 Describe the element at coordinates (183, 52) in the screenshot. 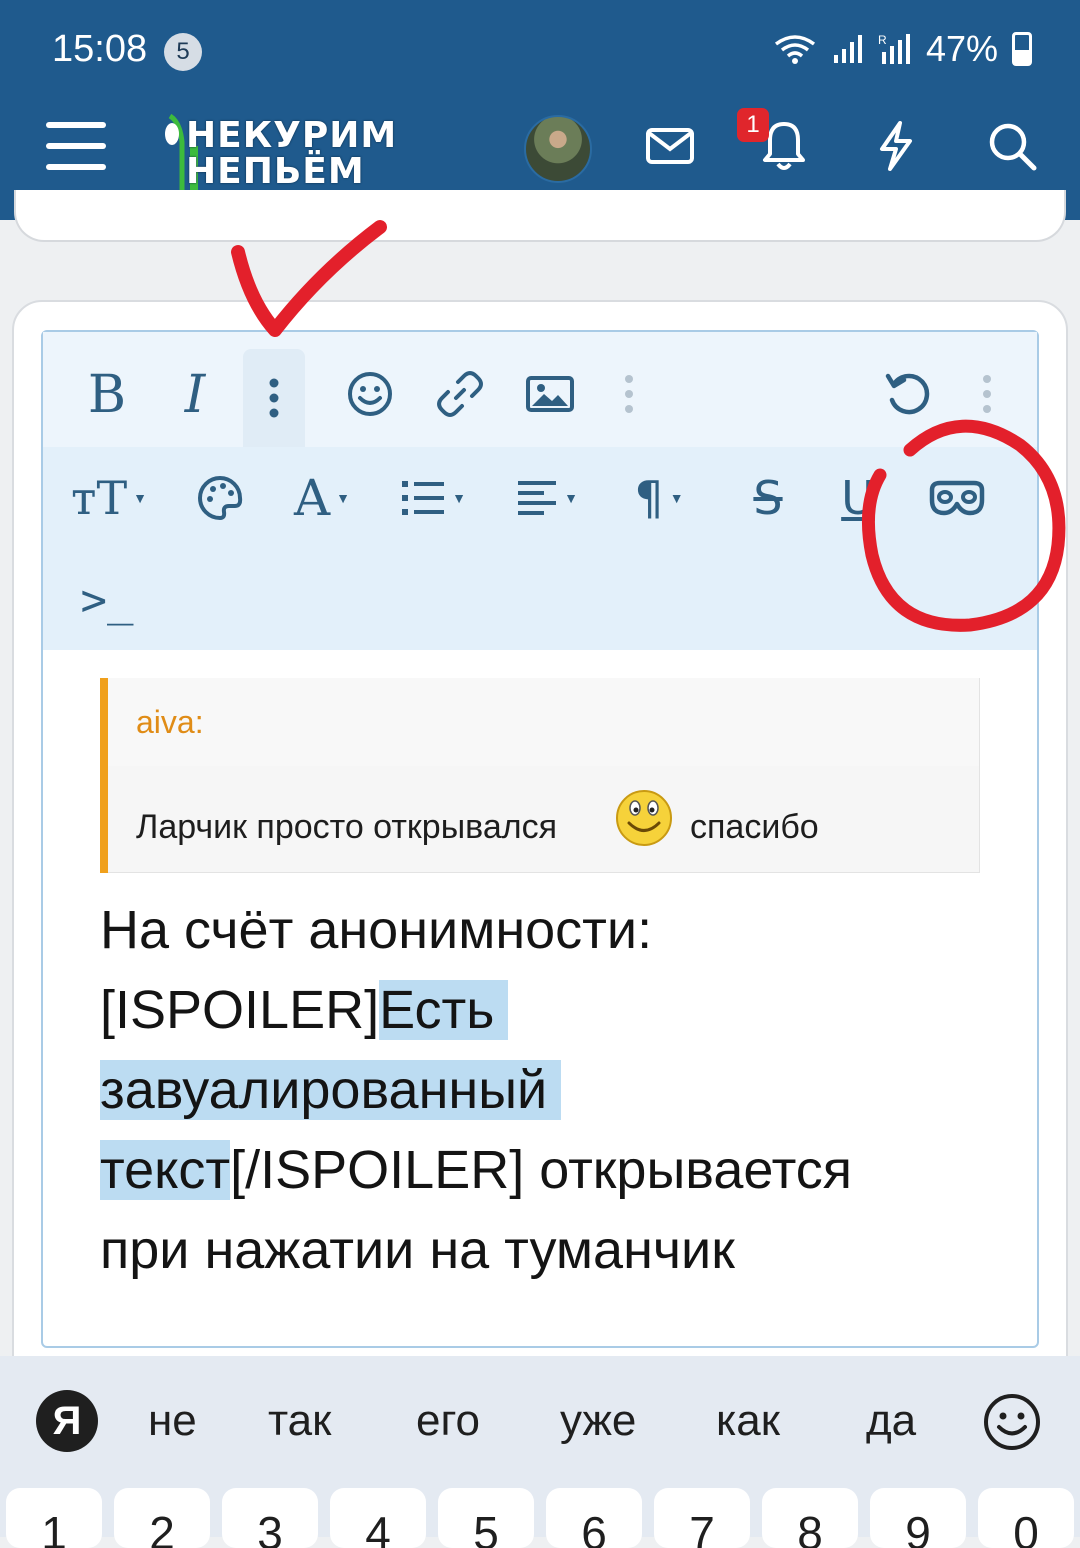

I see `status-notification-count: 5` at that location.